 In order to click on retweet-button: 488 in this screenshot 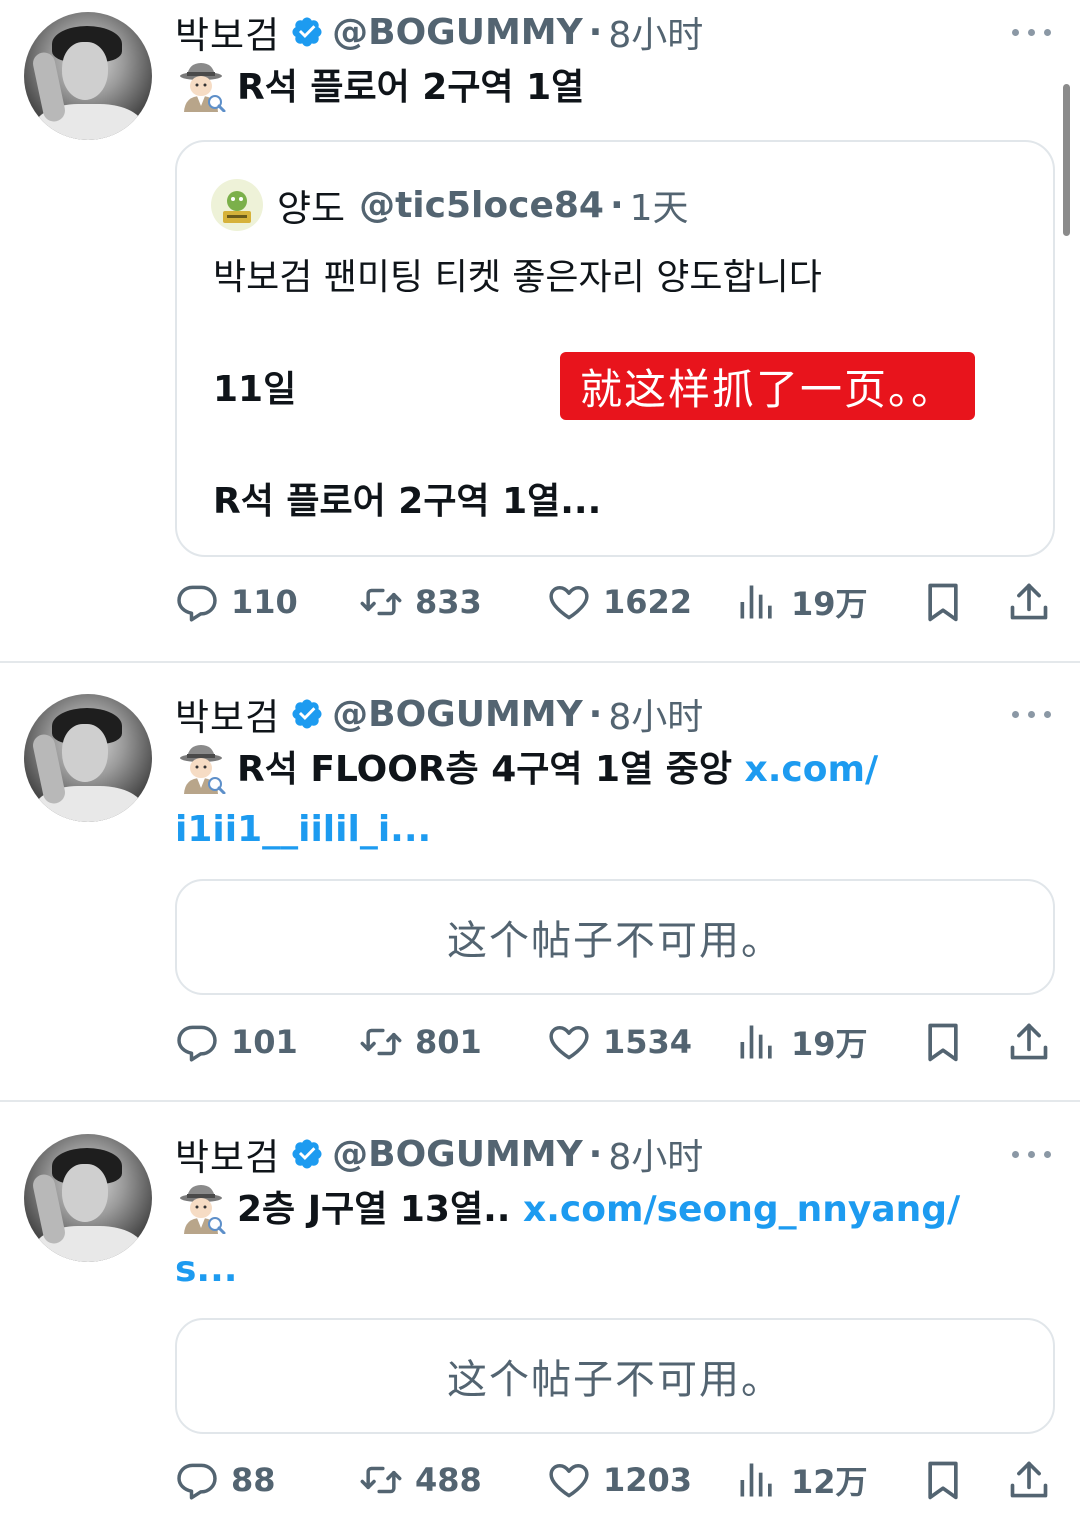, I will do `click(420, 1480)`.